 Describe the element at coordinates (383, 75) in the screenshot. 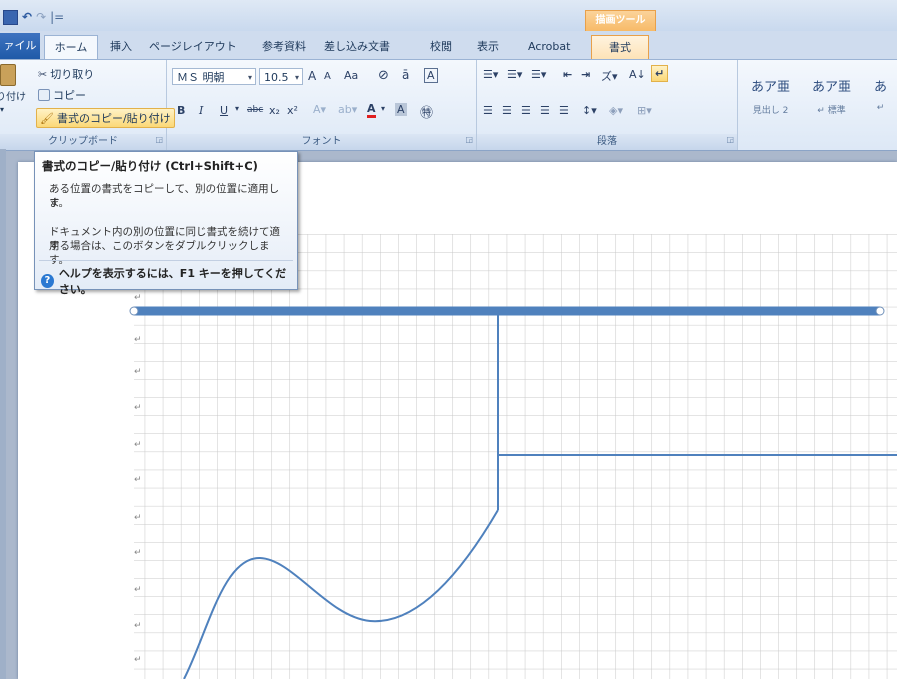

I see `clear-format-icon: ⊘` at that location.